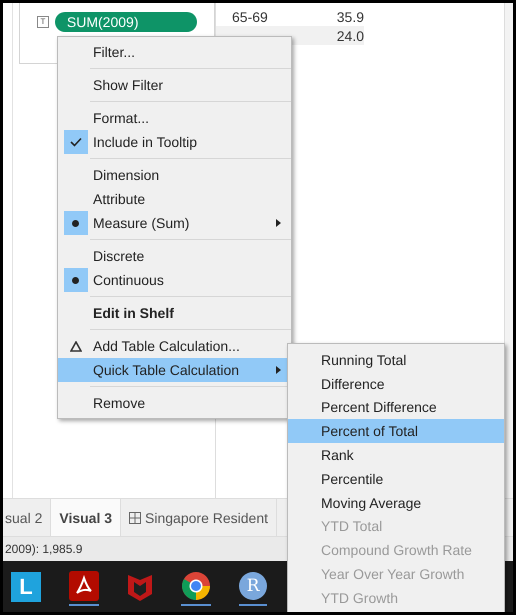  What do you see at coordinates (250, 16) in the screenshot?
I see `row-label: 65-69` at bounding box center [250, 16].